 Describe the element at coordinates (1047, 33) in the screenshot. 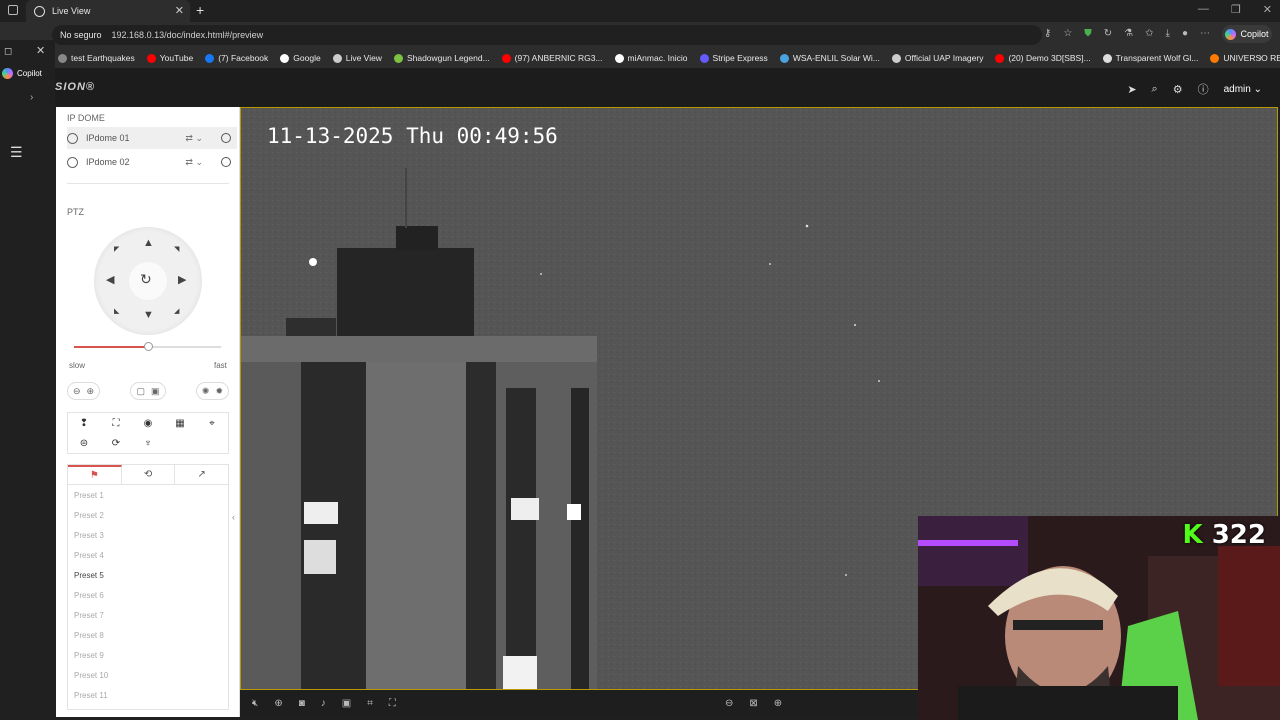

I see `key-icon: ⚷` at that location.